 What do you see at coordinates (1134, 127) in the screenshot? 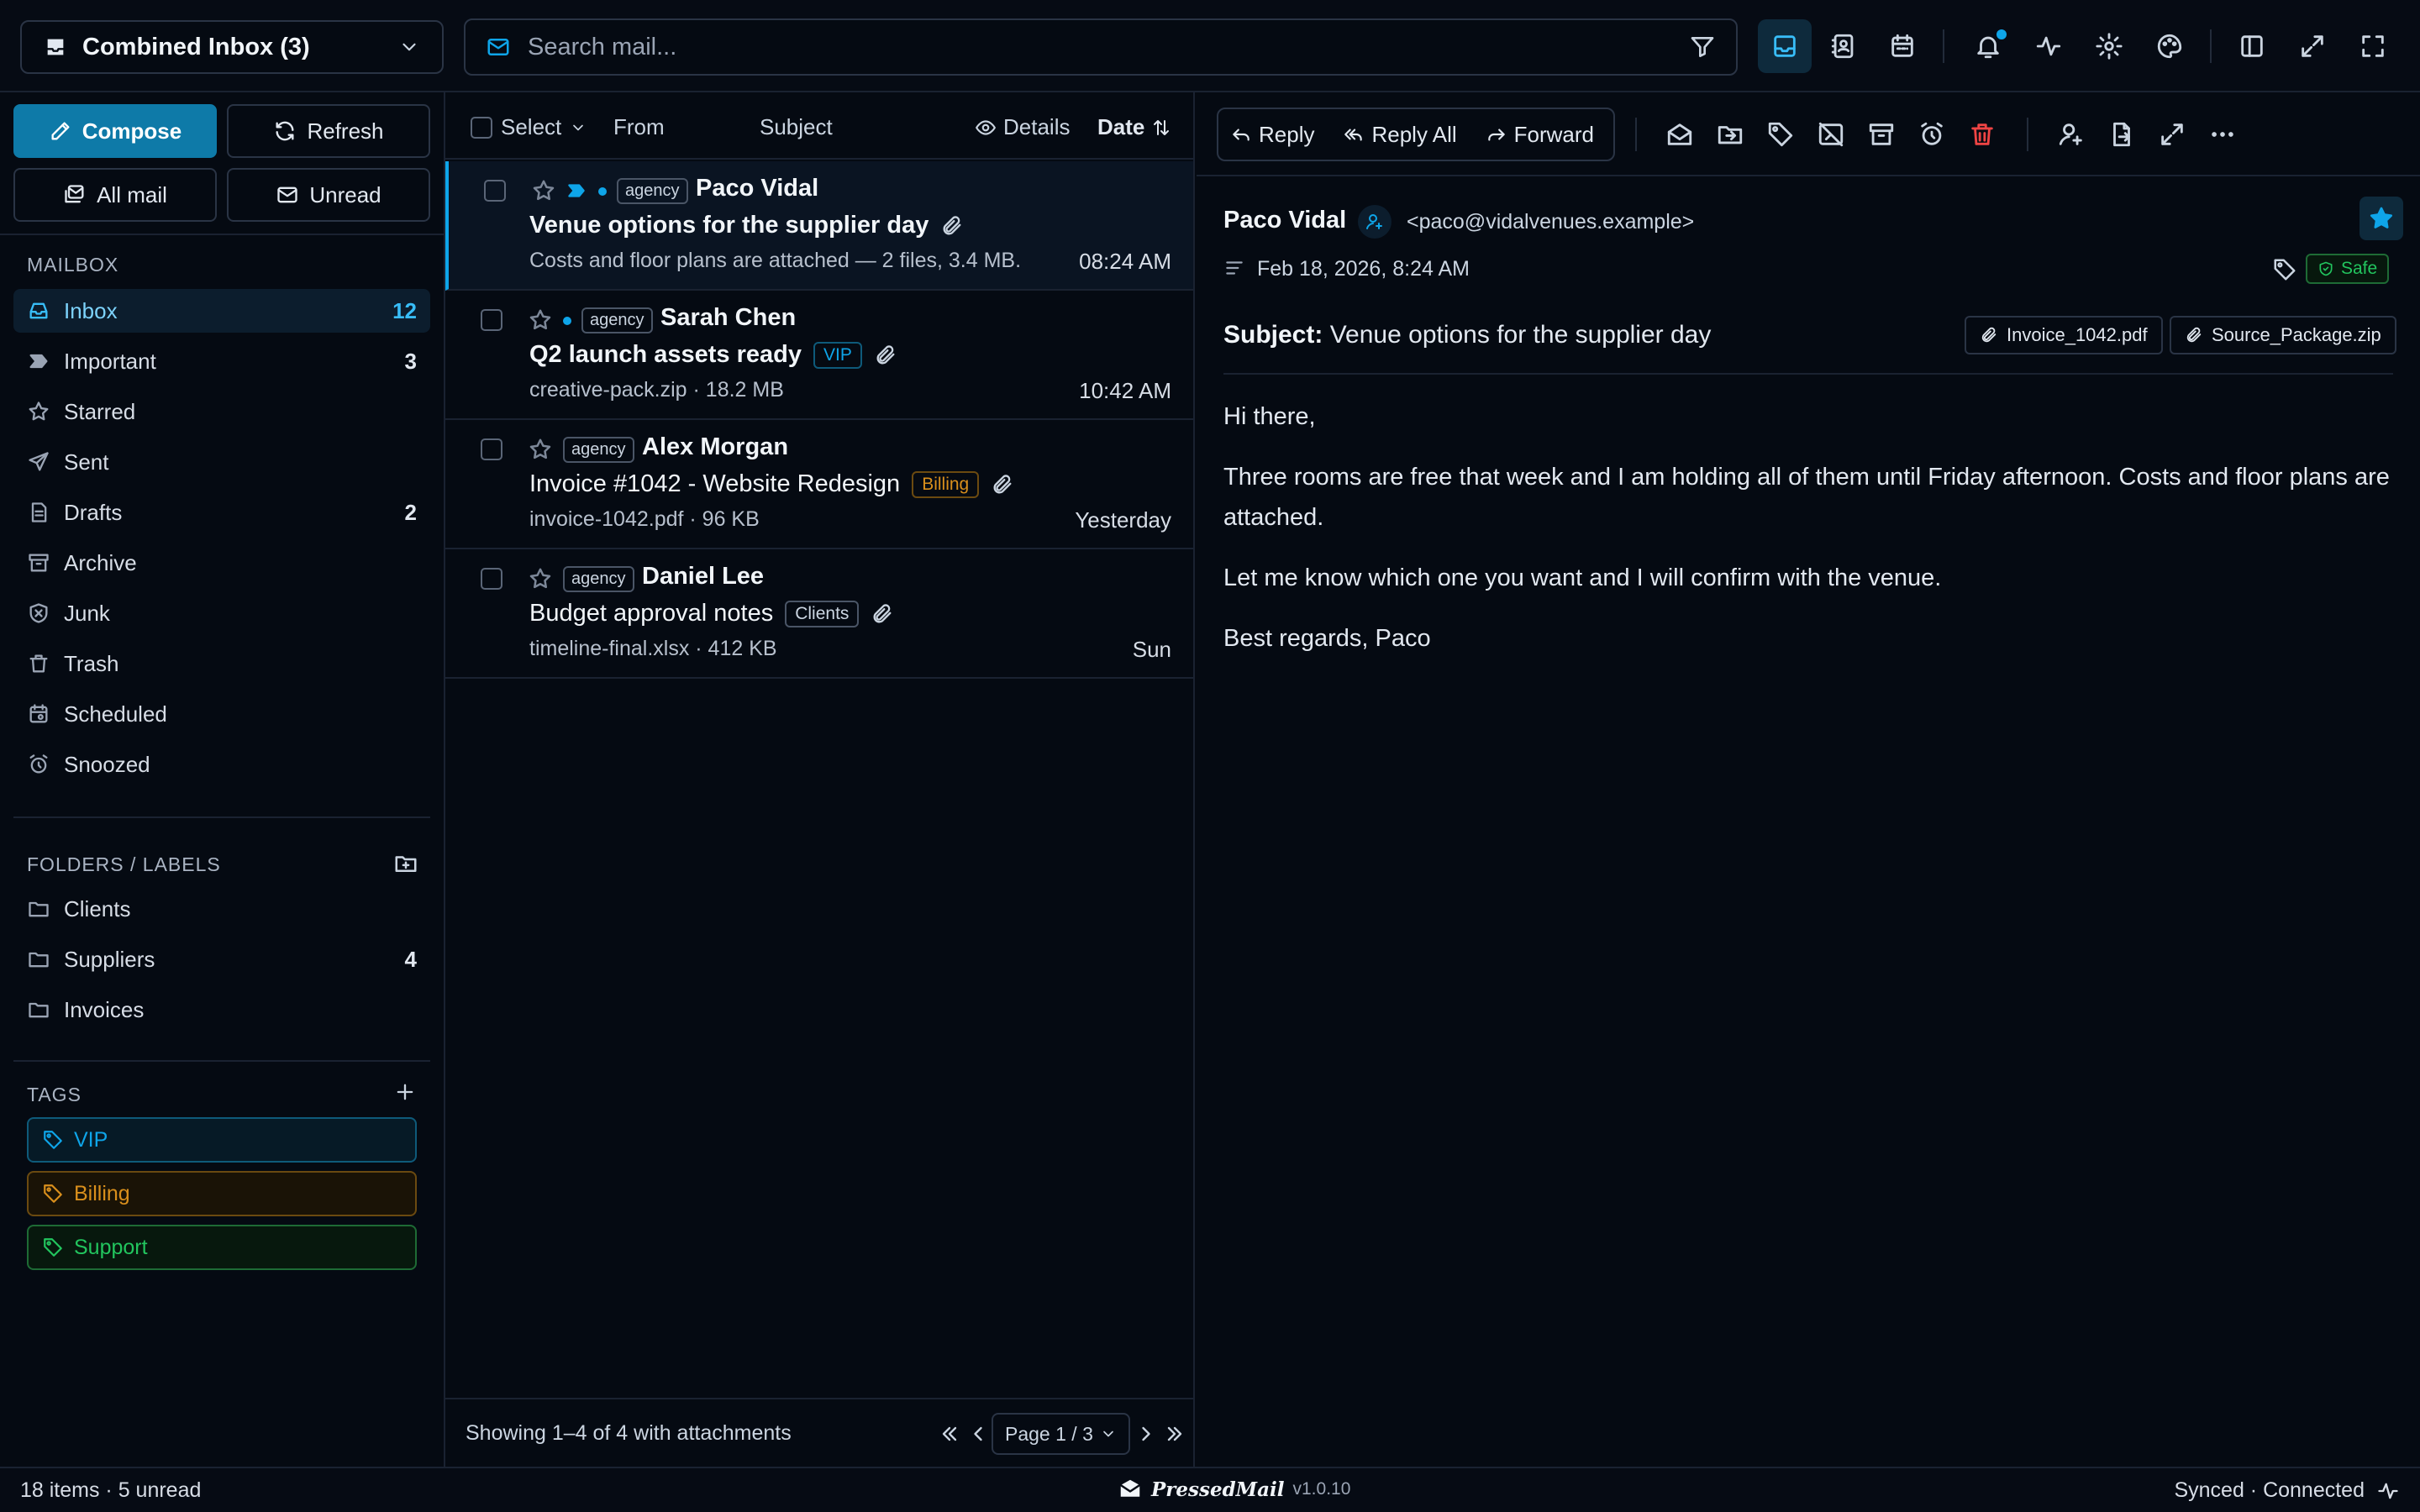
I see `sort-date: Date` at bounding box center [1134, 127].